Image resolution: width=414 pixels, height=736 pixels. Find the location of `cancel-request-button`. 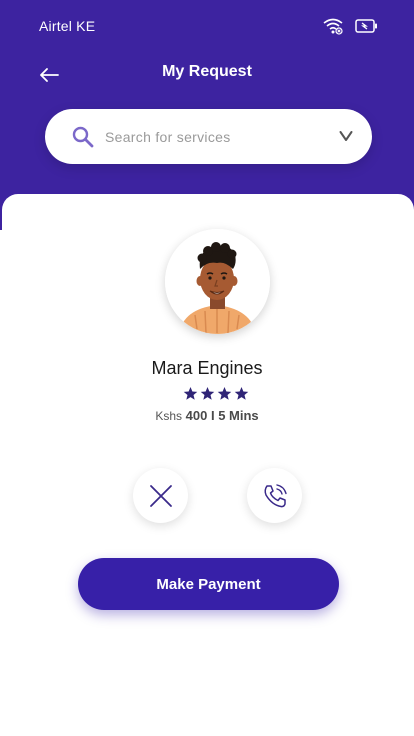

cancel-request-button is located at coordinates (160, 495).